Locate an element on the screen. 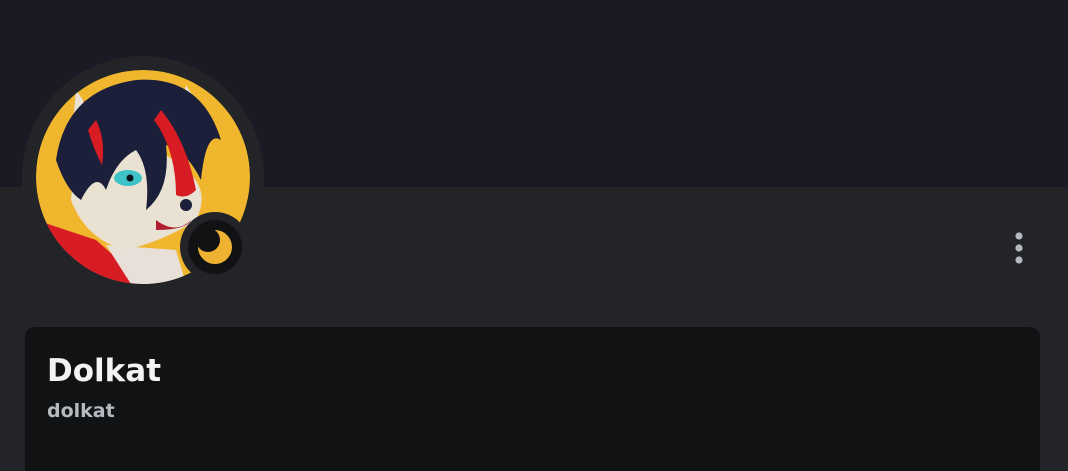 The width and height of the screenshot is (1068, 471). status-indicator is located at coordinates (215, 247).